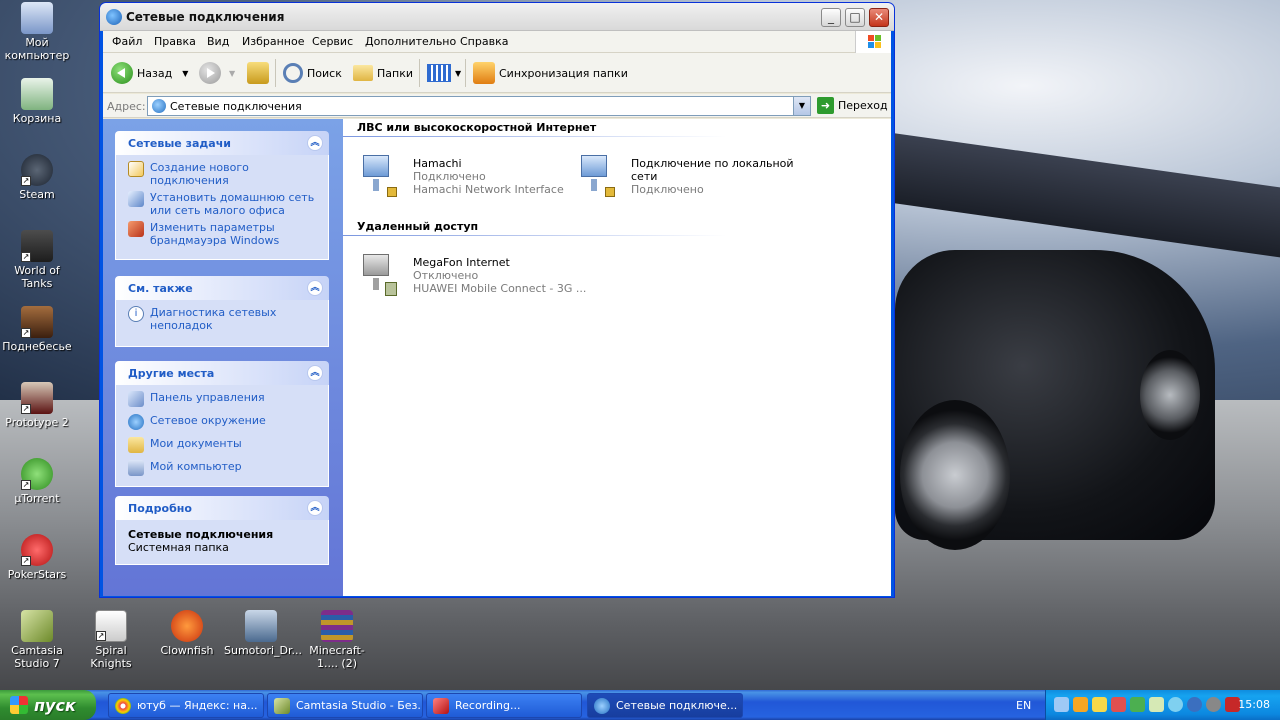 The height and width of the screenshot is (720, 1280). I want to click on network-computer-icon, so click(261, 626).